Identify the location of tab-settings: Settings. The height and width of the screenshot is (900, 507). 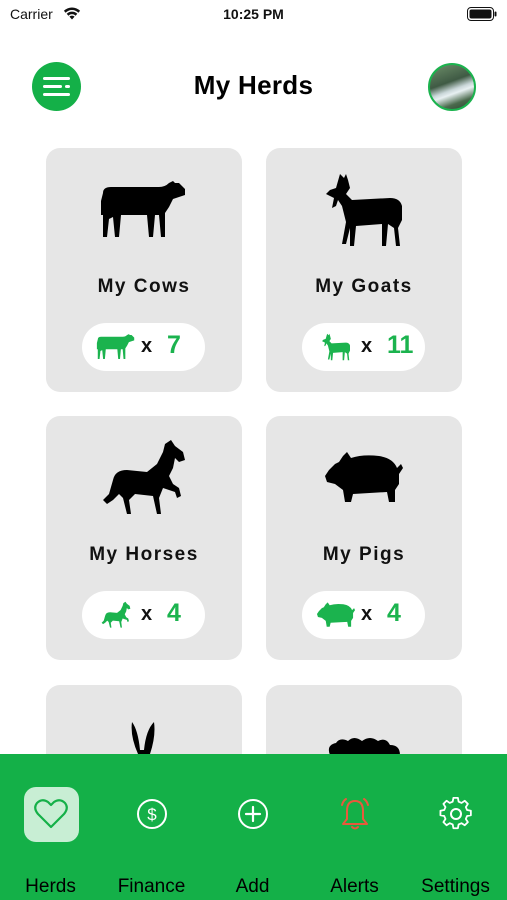
(455, 827).